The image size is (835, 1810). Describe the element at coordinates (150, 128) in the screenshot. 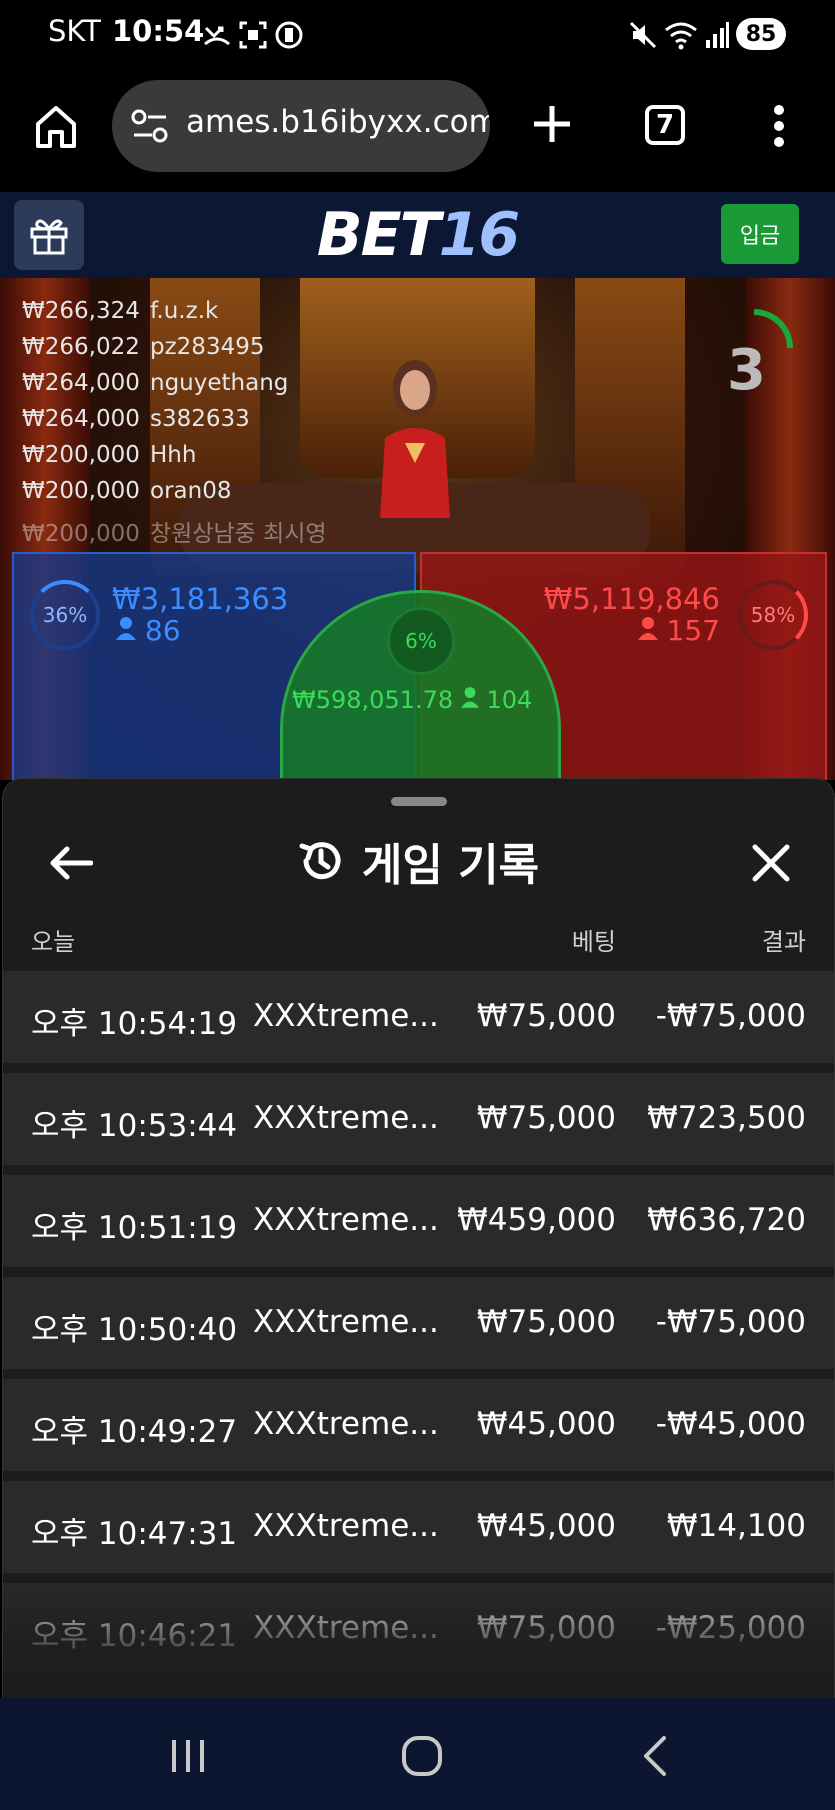

I see `site-settings-icon` at that location.